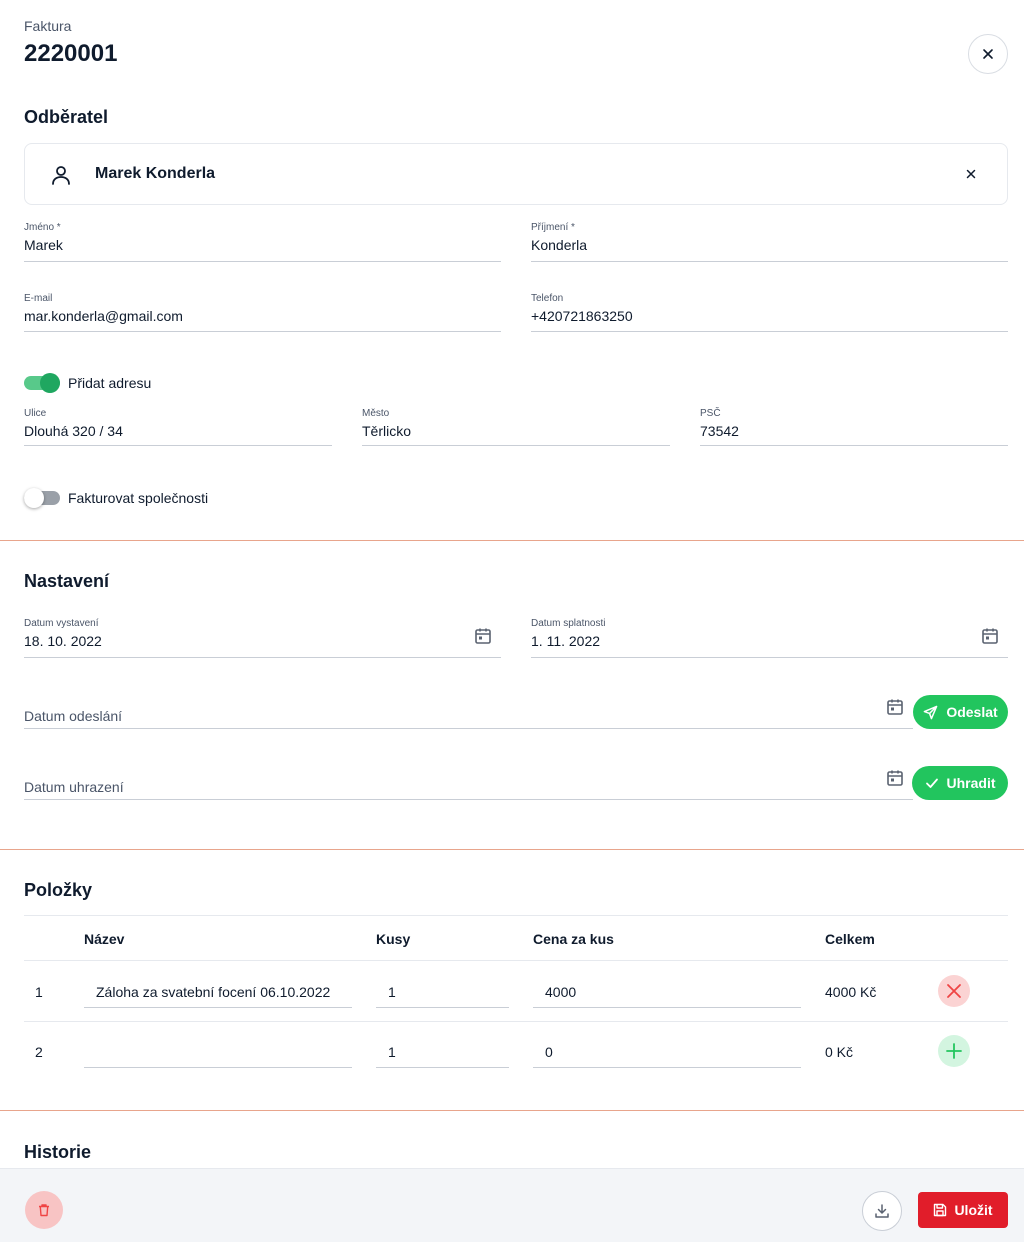 The height and width of the screenshot is (1242, 1024). What do you see at coordinates (516, 960) in the screenshot?
I see `table-header-border` at bounding box center [516, 960].